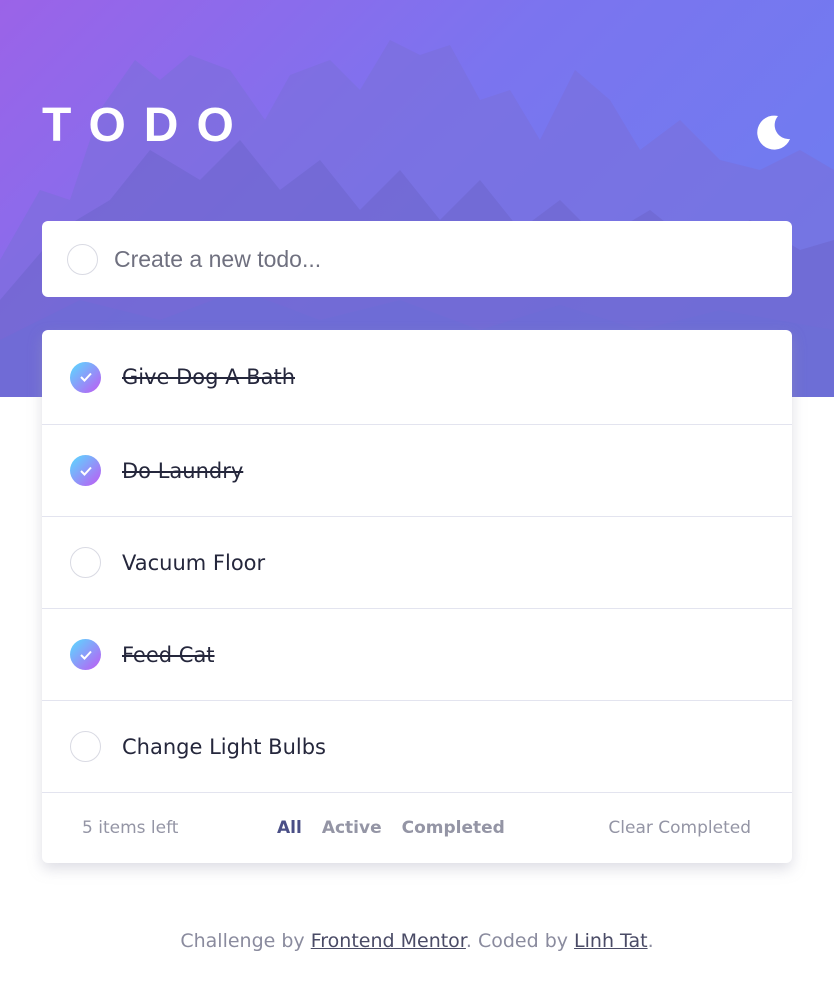 Image resolution: width=834 pixels, height=990 pixels. What do you see at coordinates (289, 828) in the screenshot?
I see `filter-all: All` at bounding box center [289, 828].